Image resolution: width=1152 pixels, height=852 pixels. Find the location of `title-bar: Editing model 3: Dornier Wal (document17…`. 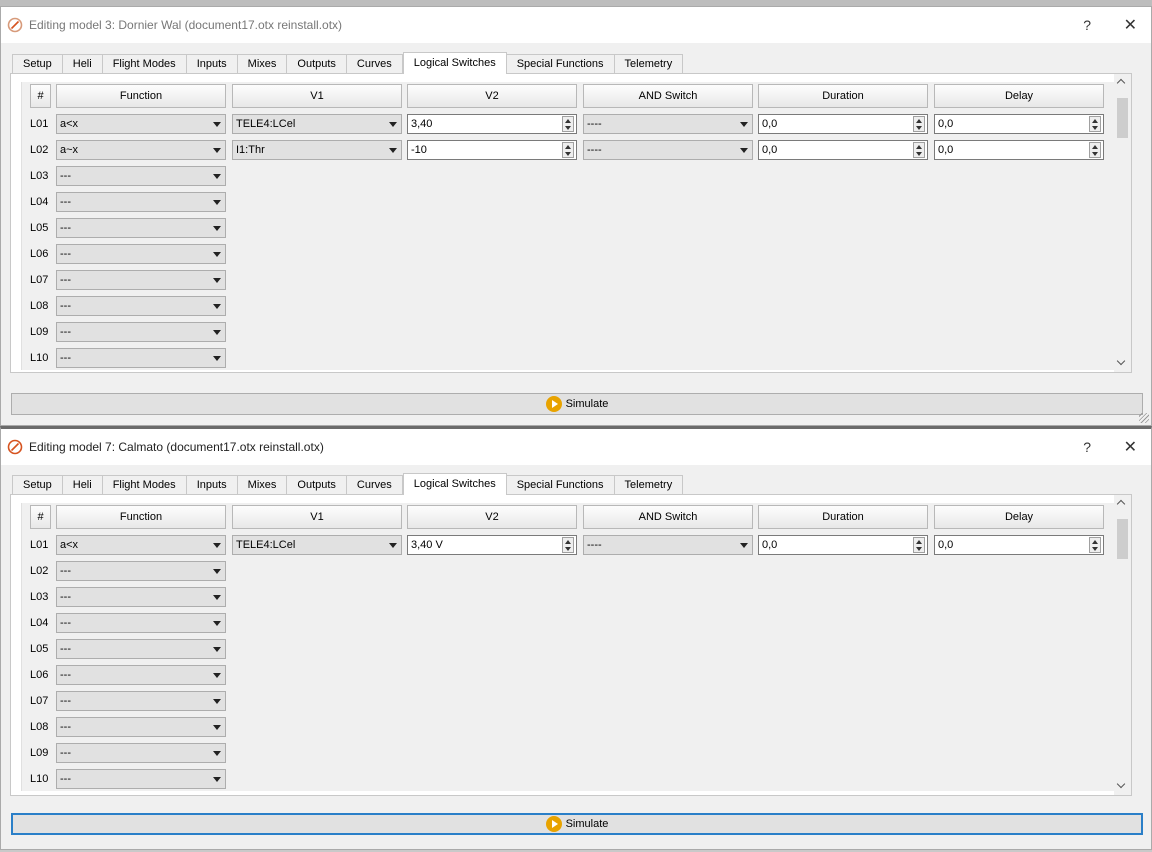

title-bar: Editing model 3: Dornier Wal (document17… is located at coordinates (576, 25).